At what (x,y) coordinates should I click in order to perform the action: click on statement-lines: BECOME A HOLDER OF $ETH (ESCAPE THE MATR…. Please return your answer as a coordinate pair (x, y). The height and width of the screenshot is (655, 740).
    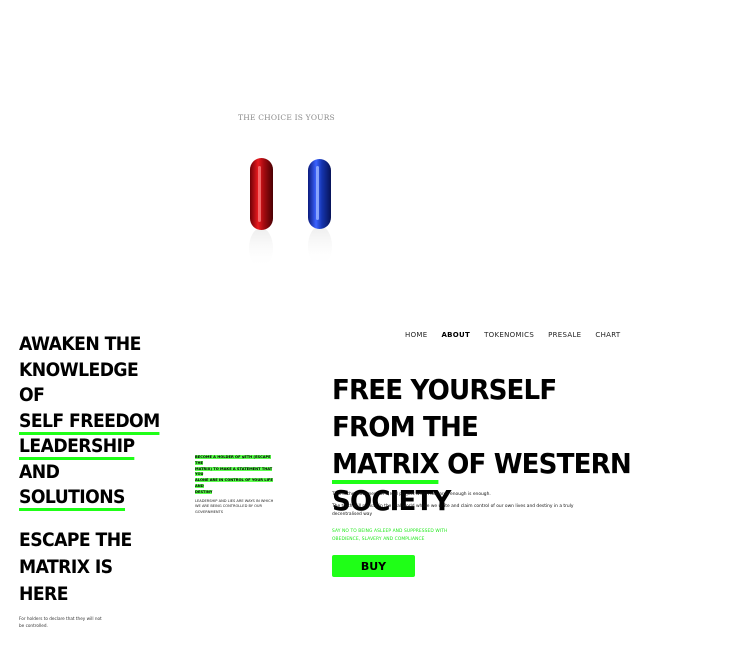
    Looking at the image, I should click on (237, 475).